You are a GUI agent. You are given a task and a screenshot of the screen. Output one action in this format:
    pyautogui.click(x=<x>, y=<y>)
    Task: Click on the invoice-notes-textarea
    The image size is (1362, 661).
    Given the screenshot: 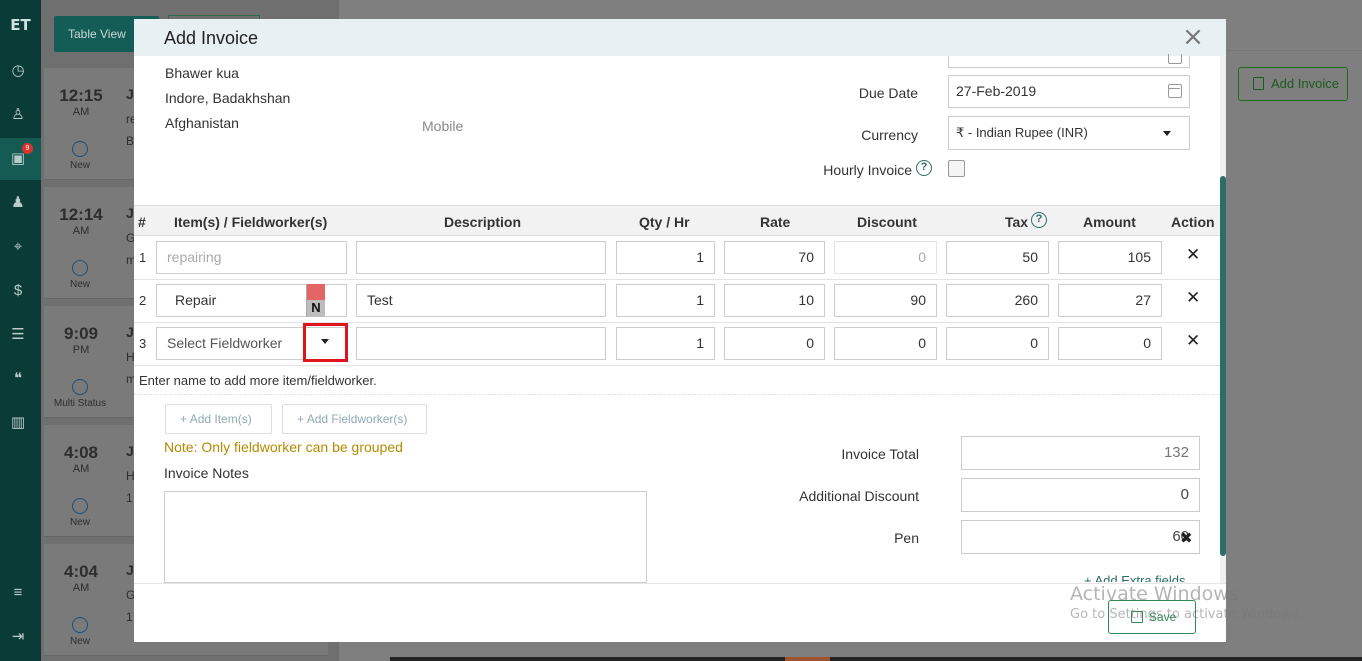 What is the action you would take?
    pyautogui.click(x=405, y=537)
    